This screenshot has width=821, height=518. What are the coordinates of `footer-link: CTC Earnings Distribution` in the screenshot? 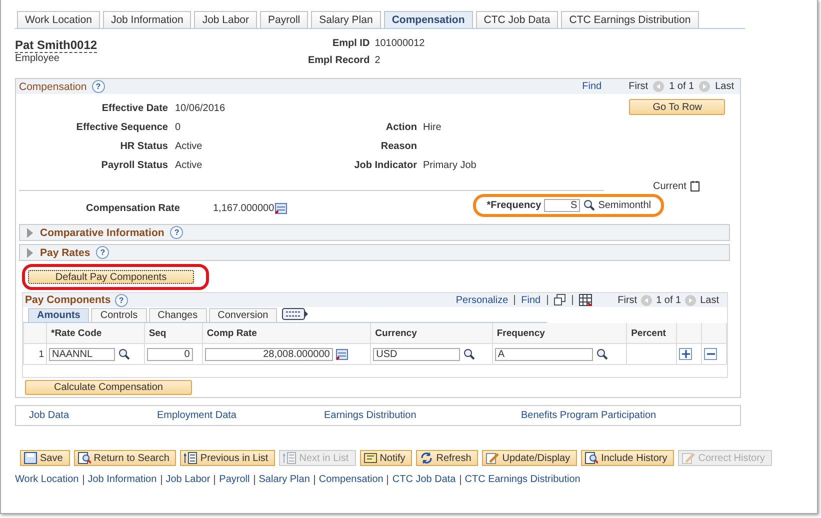 It's located at (522, 479).